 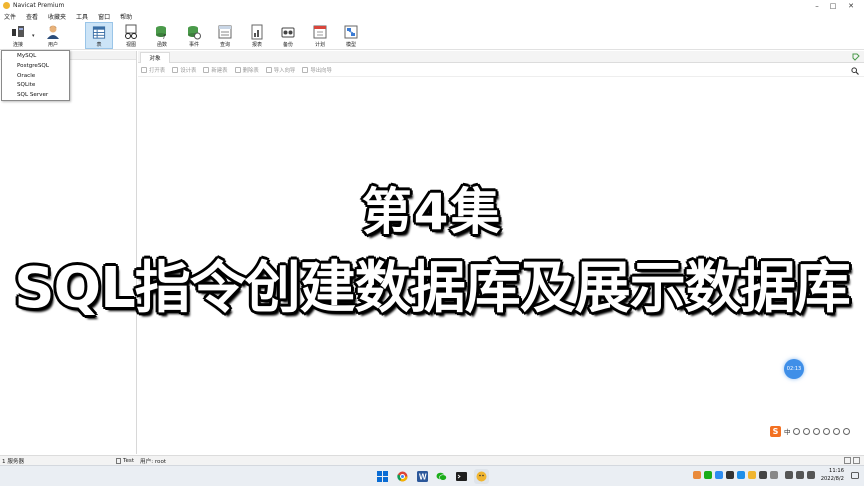 What do you see at coordinates (287, 45) in the screenshot?
I see `backup-label: 备份` at bounding box center [287, 45].